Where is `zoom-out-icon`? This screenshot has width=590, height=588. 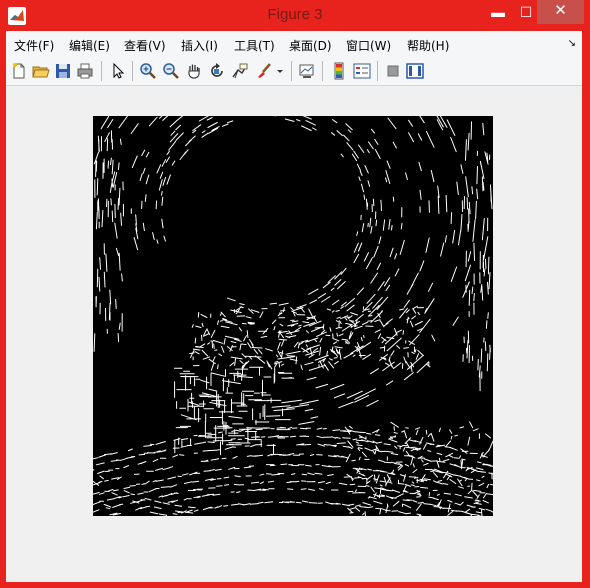 zoom-out-icon is located at coordinates (171, 71).